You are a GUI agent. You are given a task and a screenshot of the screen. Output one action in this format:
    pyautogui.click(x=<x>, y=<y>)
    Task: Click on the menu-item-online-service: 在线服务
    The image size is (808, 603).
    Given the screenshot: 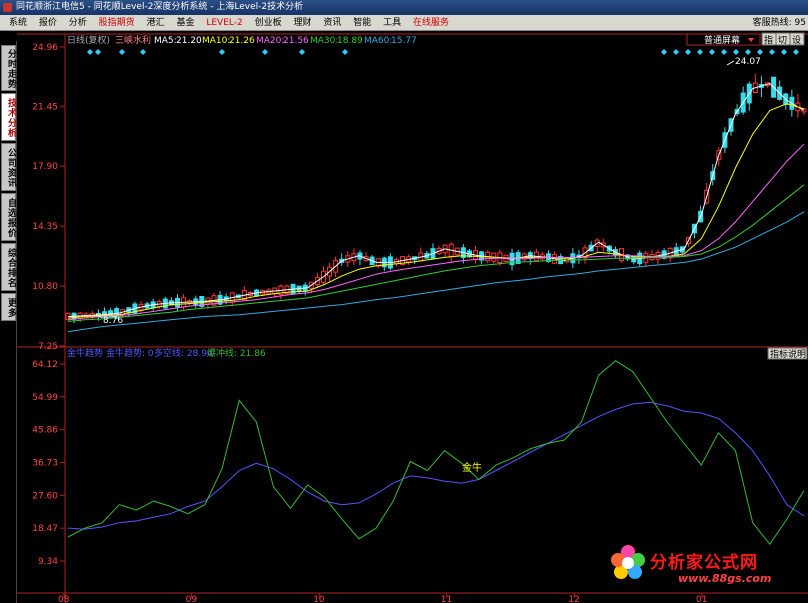 What is the action you would take?
    pyautogui.click(x=431, y=23)
    